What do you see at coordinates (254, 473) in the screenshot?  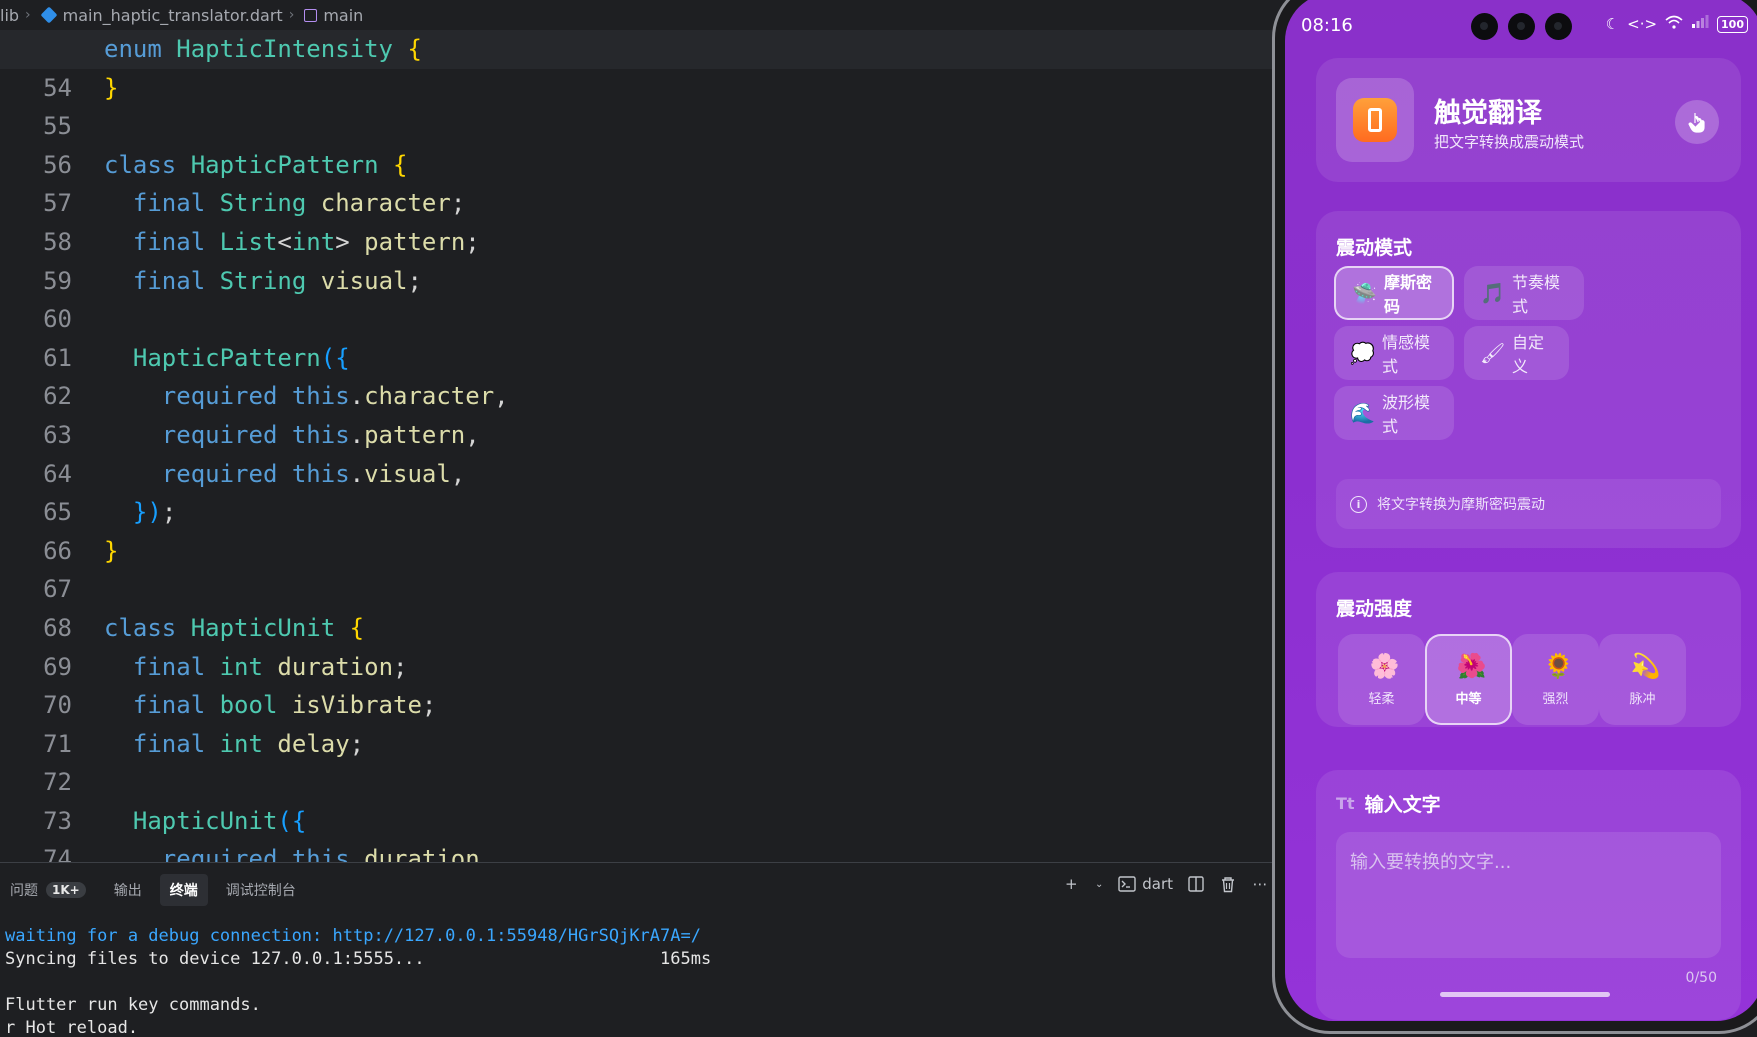 I see `code-line: 64 required this.visual,` at bounding box center [254, 473].